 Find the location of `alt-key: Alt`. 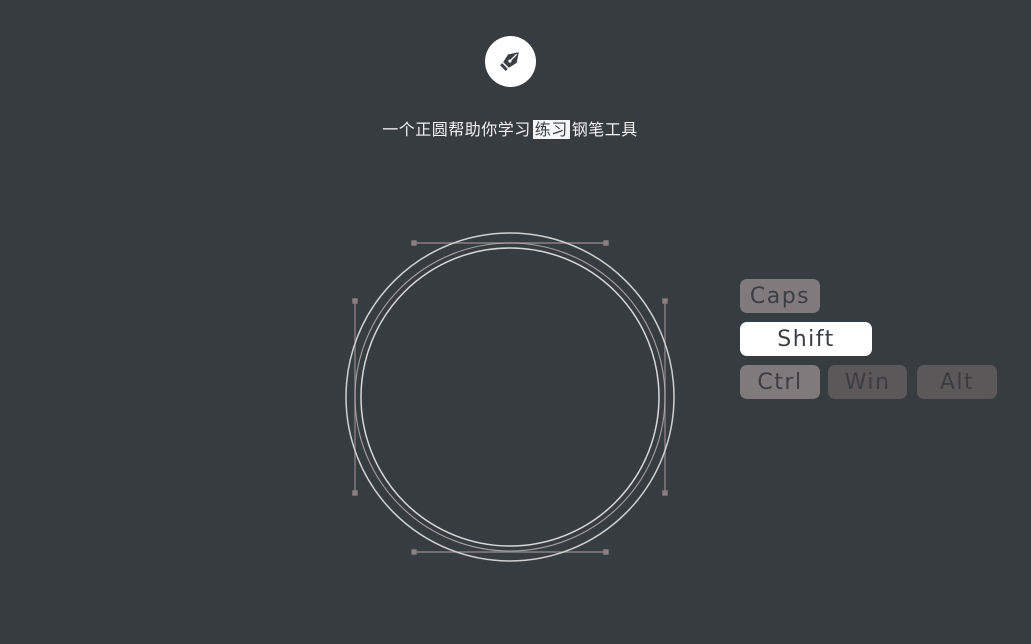

alt-key: Alt is located at coordinates (957, 382).